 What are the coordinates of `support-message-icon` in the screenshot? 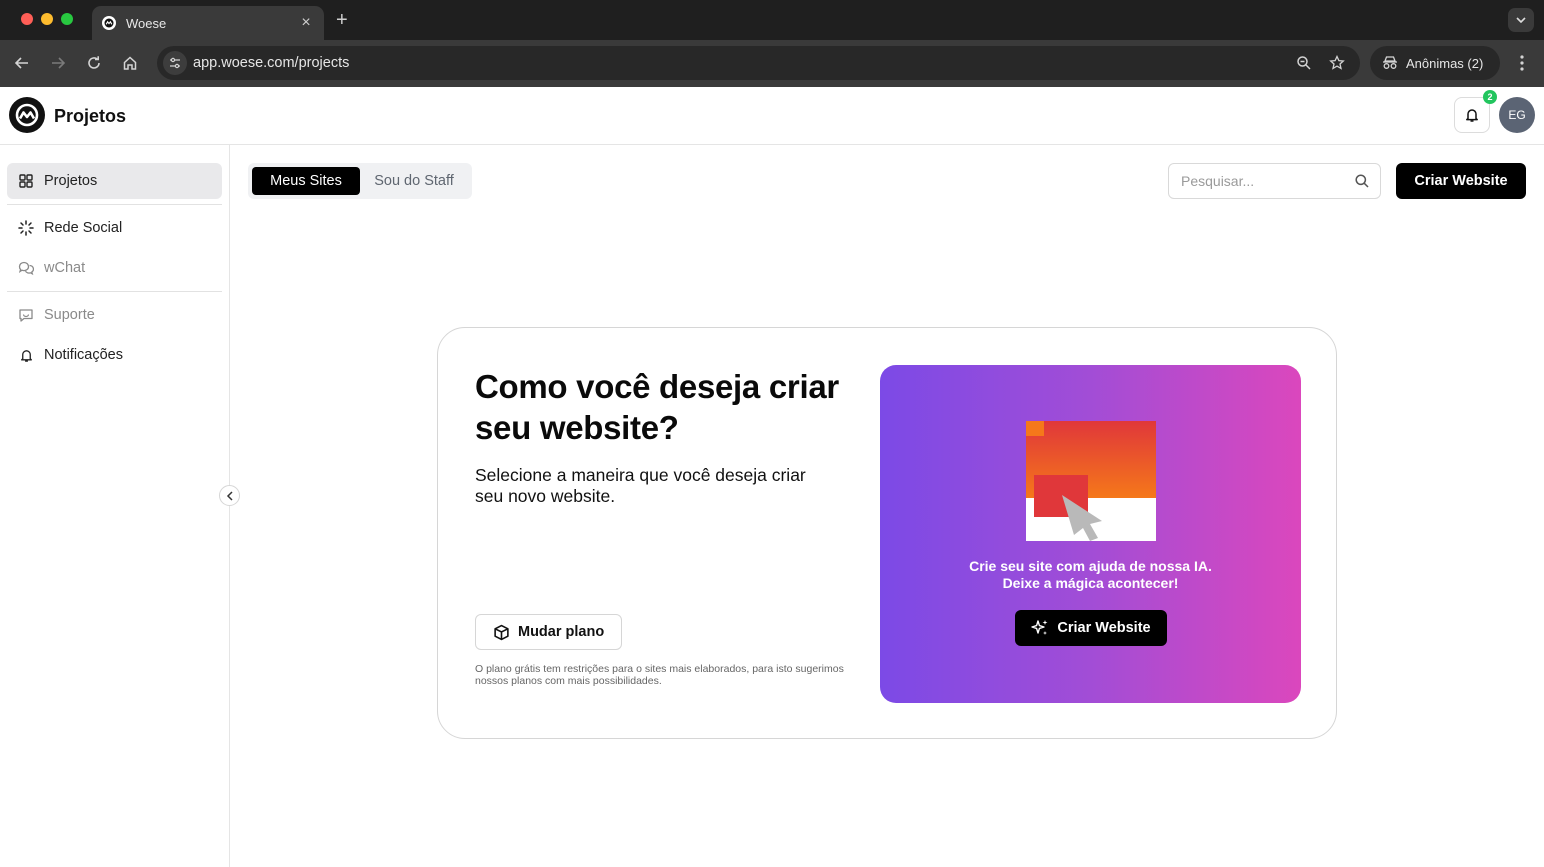 It's located at (26, 315).